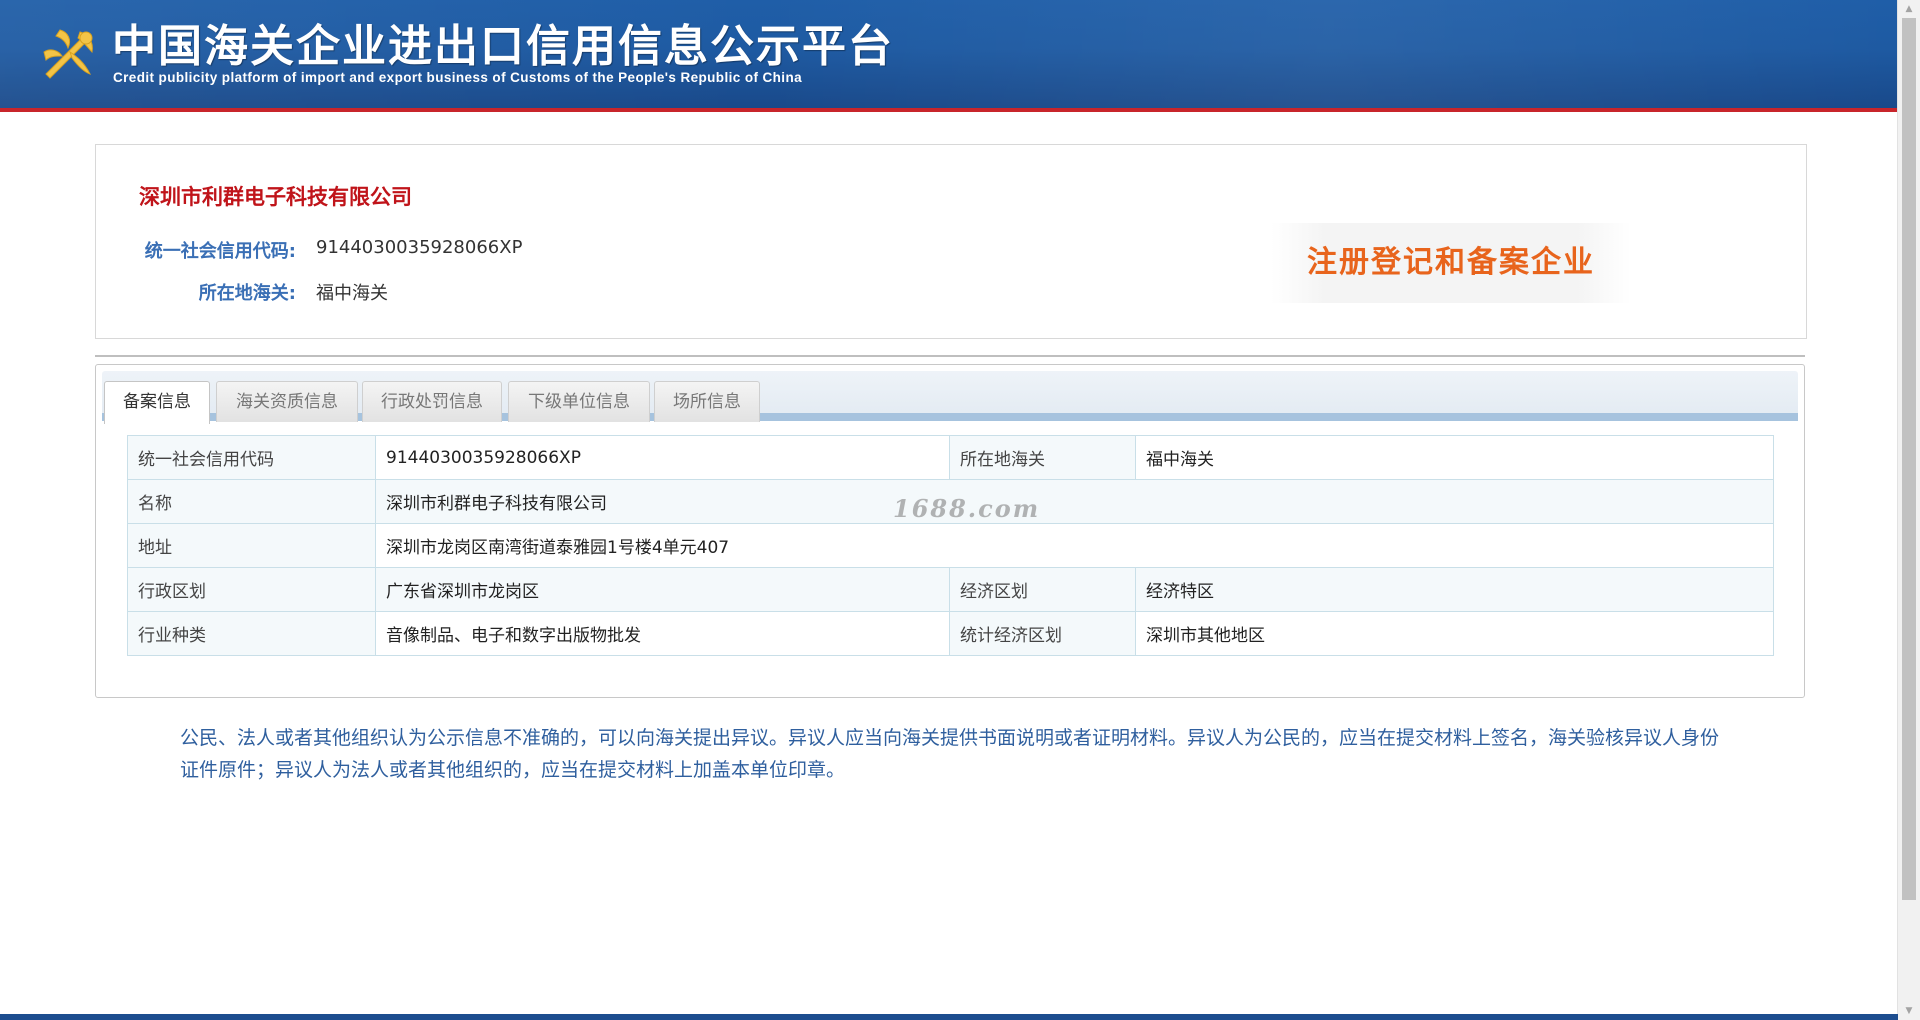 The height and width of the screenshot is (1020, 1920). Describe the element at coordinates (1451, 263) in the screenshot. I see `status-stamp: 注册登记和备案企业` at that location.